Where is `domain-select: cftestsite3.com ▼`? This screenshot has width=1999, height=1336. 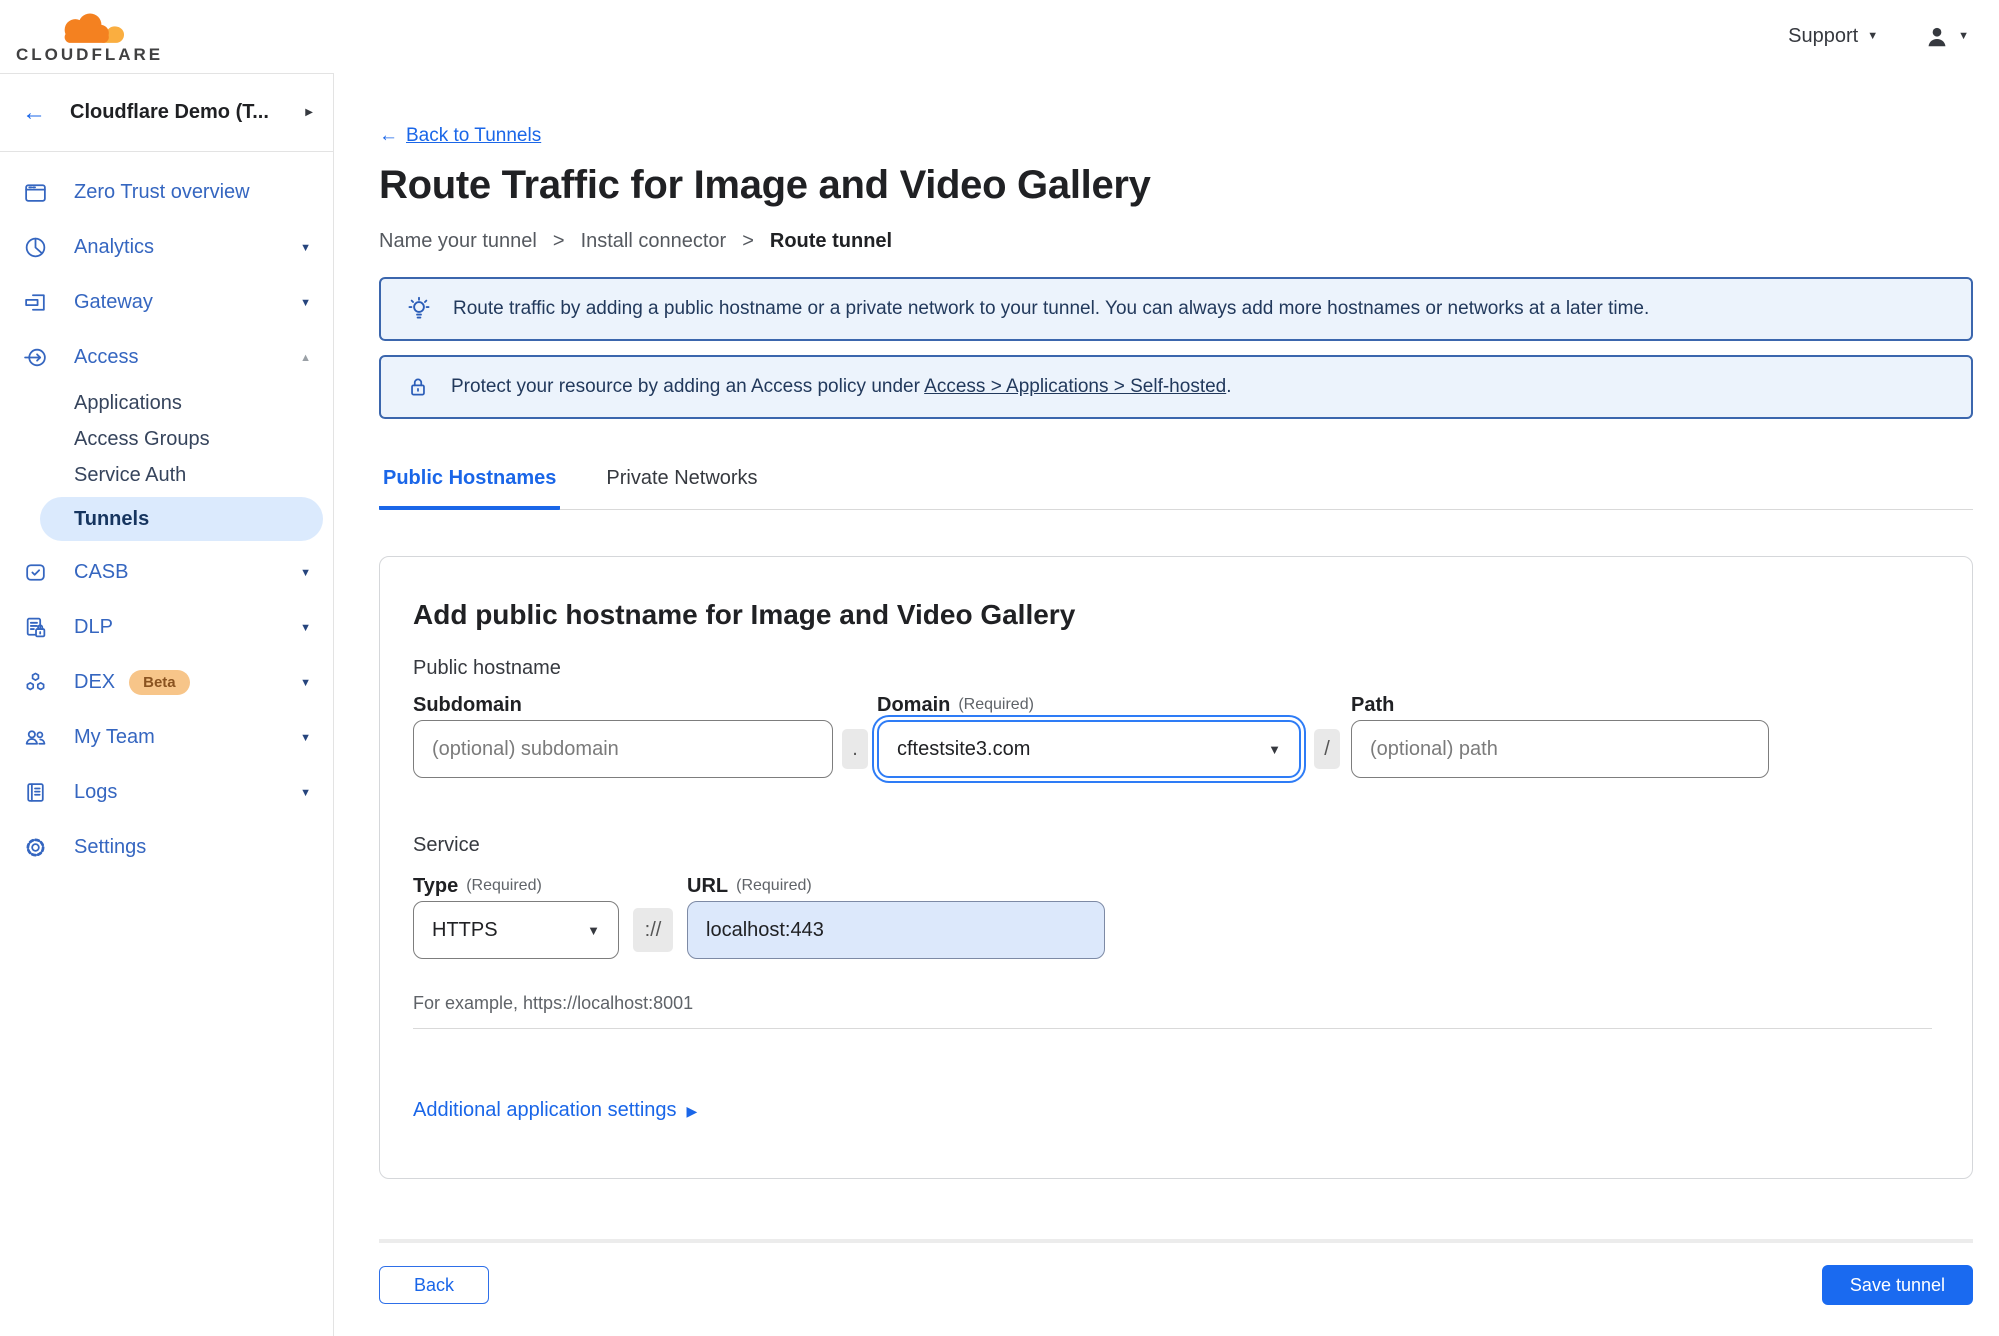
domain-select: cftestsite3.com ▼ is located at coordinates (1089, 749).